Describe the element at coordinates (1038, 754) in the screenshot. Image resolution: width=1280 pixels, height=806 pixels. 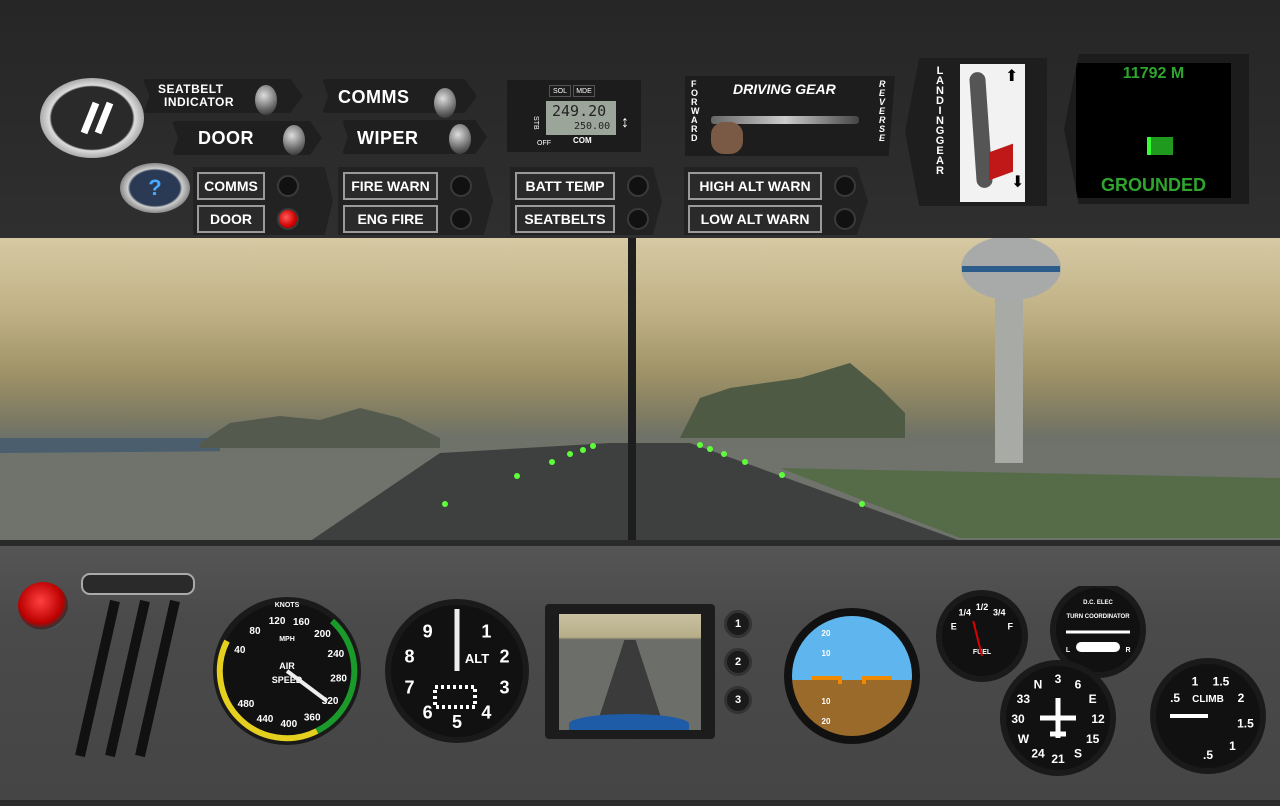
I see `heading-tick-label: 24` at that location.